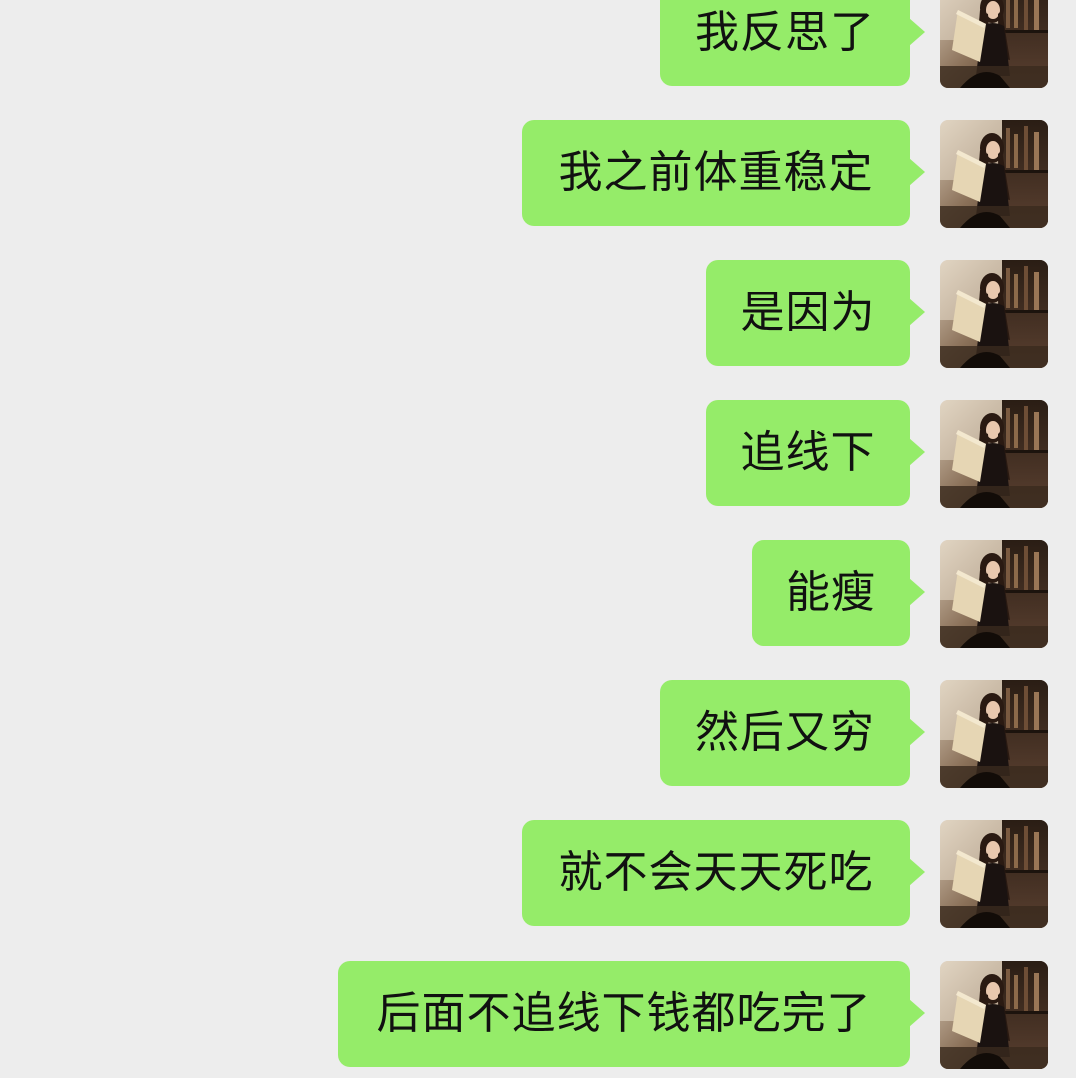 Image resolution: width=1076 pixels, height=1078 pixels. What do you see at coordinates (538, 594) in the screenshot?
I see `message-row: 能瘦` at bounding box center [538, 594].